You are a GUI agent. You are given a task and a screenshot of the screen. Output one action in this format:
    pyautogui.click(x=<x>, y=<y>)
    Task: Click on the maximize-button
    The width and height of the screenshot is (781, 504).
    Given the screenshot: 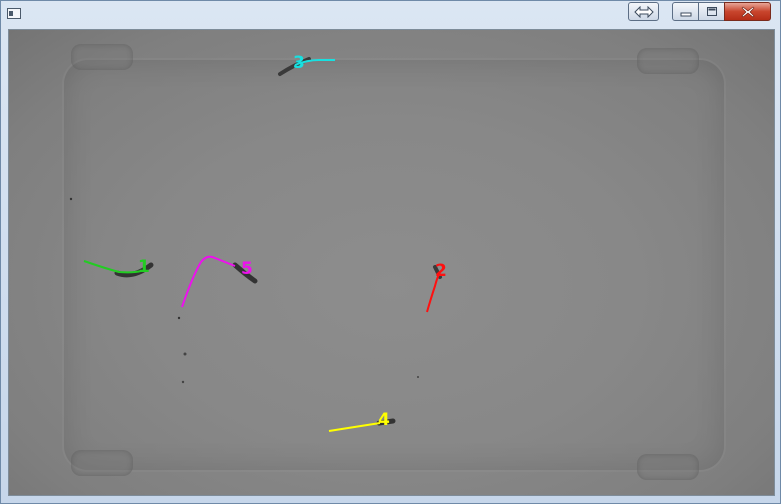 What is the action you would take?
    pyautogui.click(x=711, y=11)
    